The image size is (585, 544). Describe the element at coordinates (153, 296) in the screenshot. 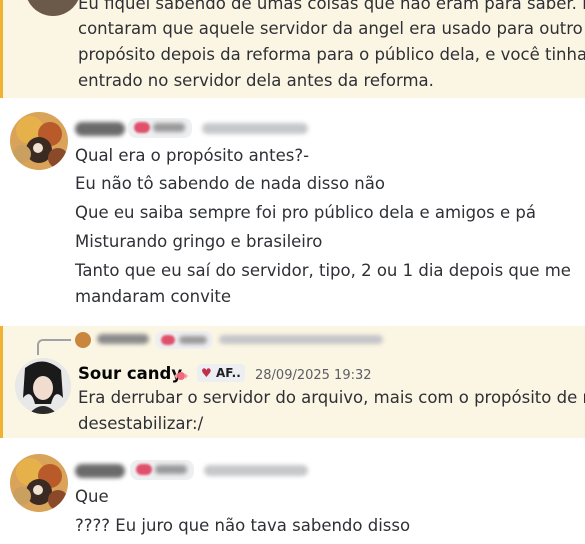

I see `message-text: mandaram convite` at that location.